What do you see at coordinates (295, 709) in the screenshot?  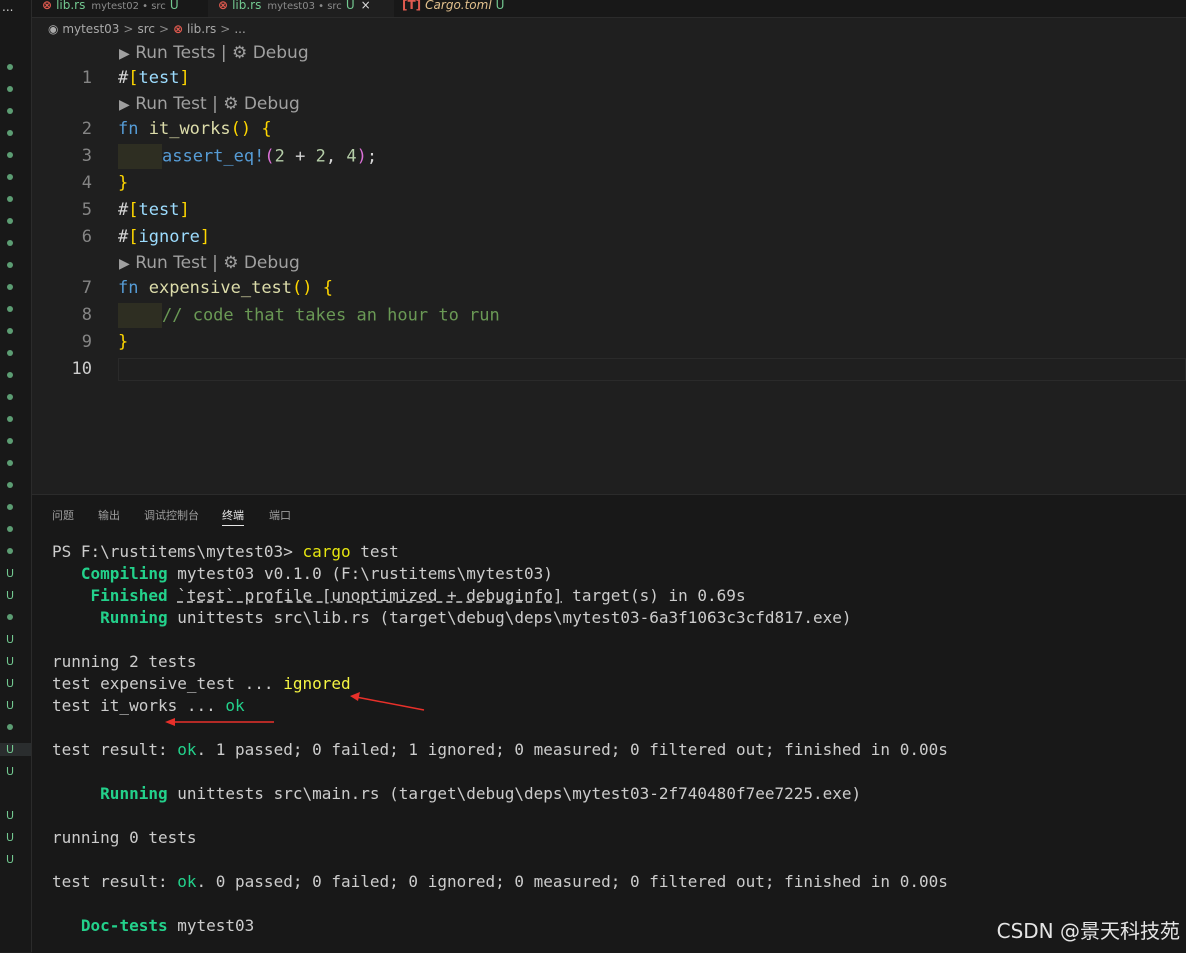 I see `annotation-arrows` at bounding box center [295, 709].